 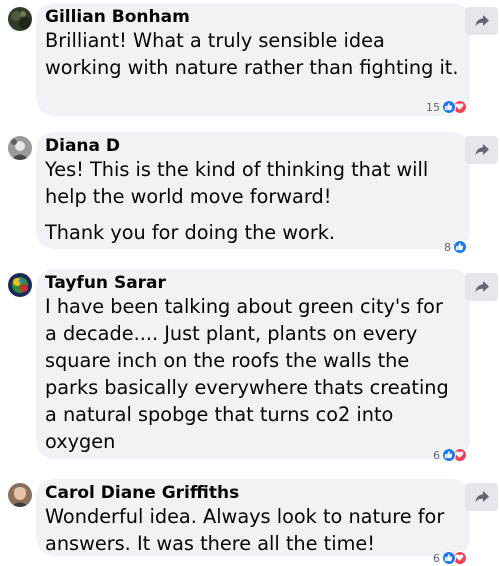 I want to click on reaction-summary: 8, so click(x=455, y=247).